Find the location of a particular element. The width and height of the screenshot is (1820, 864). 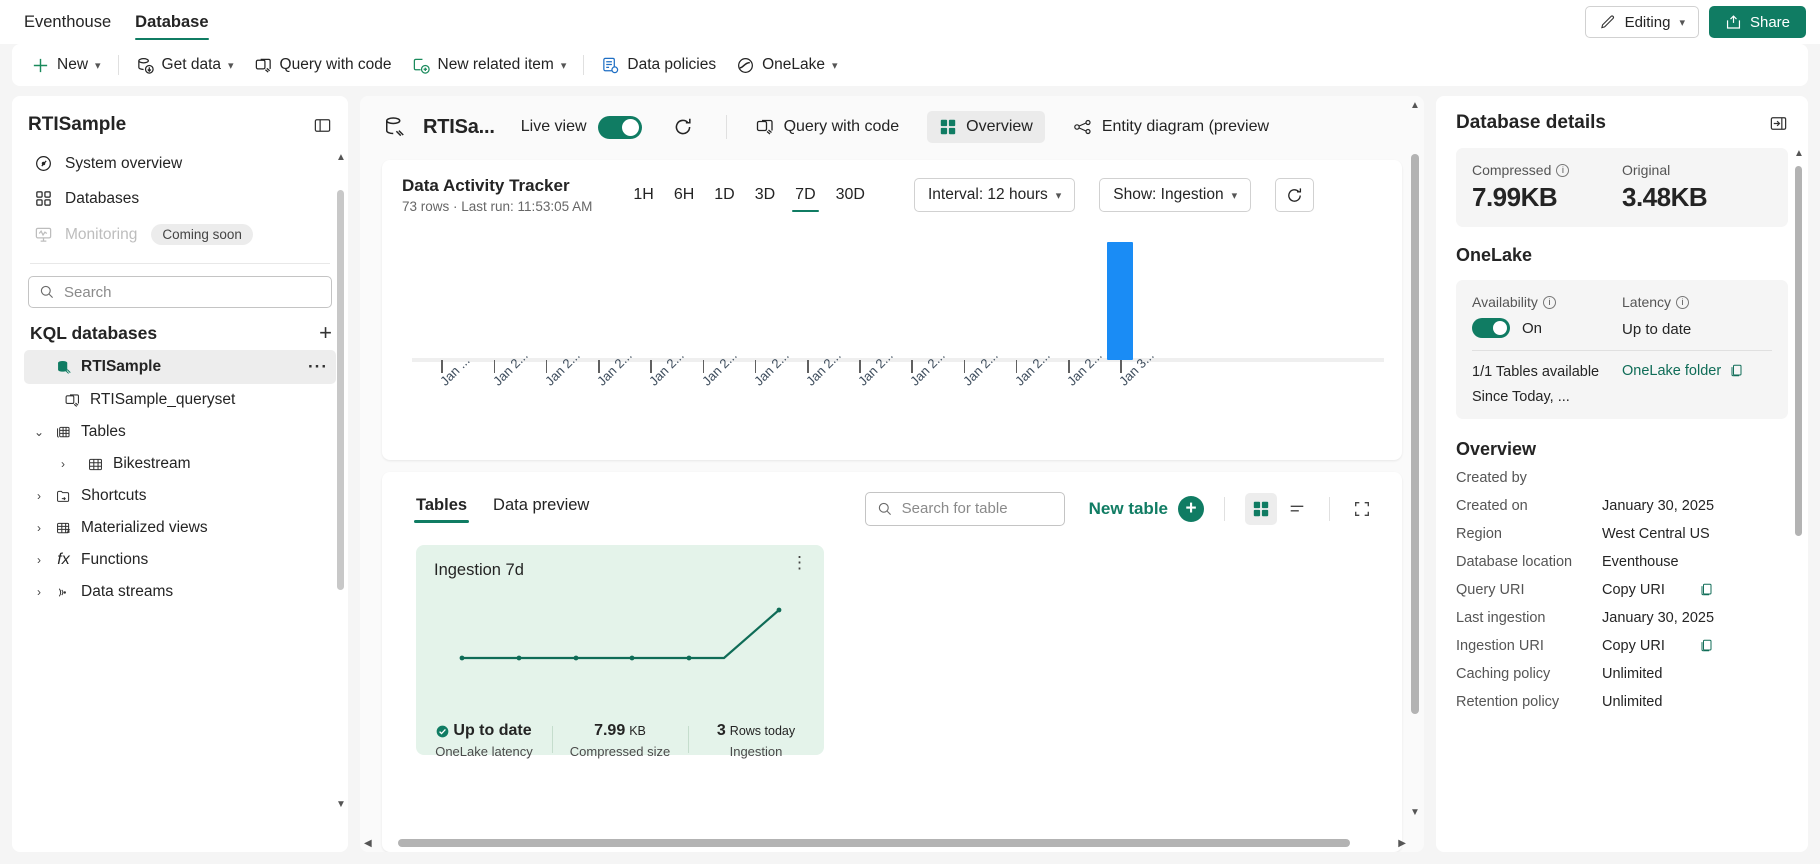

explorer-header: RTISample is located at coordinates (180, 121).